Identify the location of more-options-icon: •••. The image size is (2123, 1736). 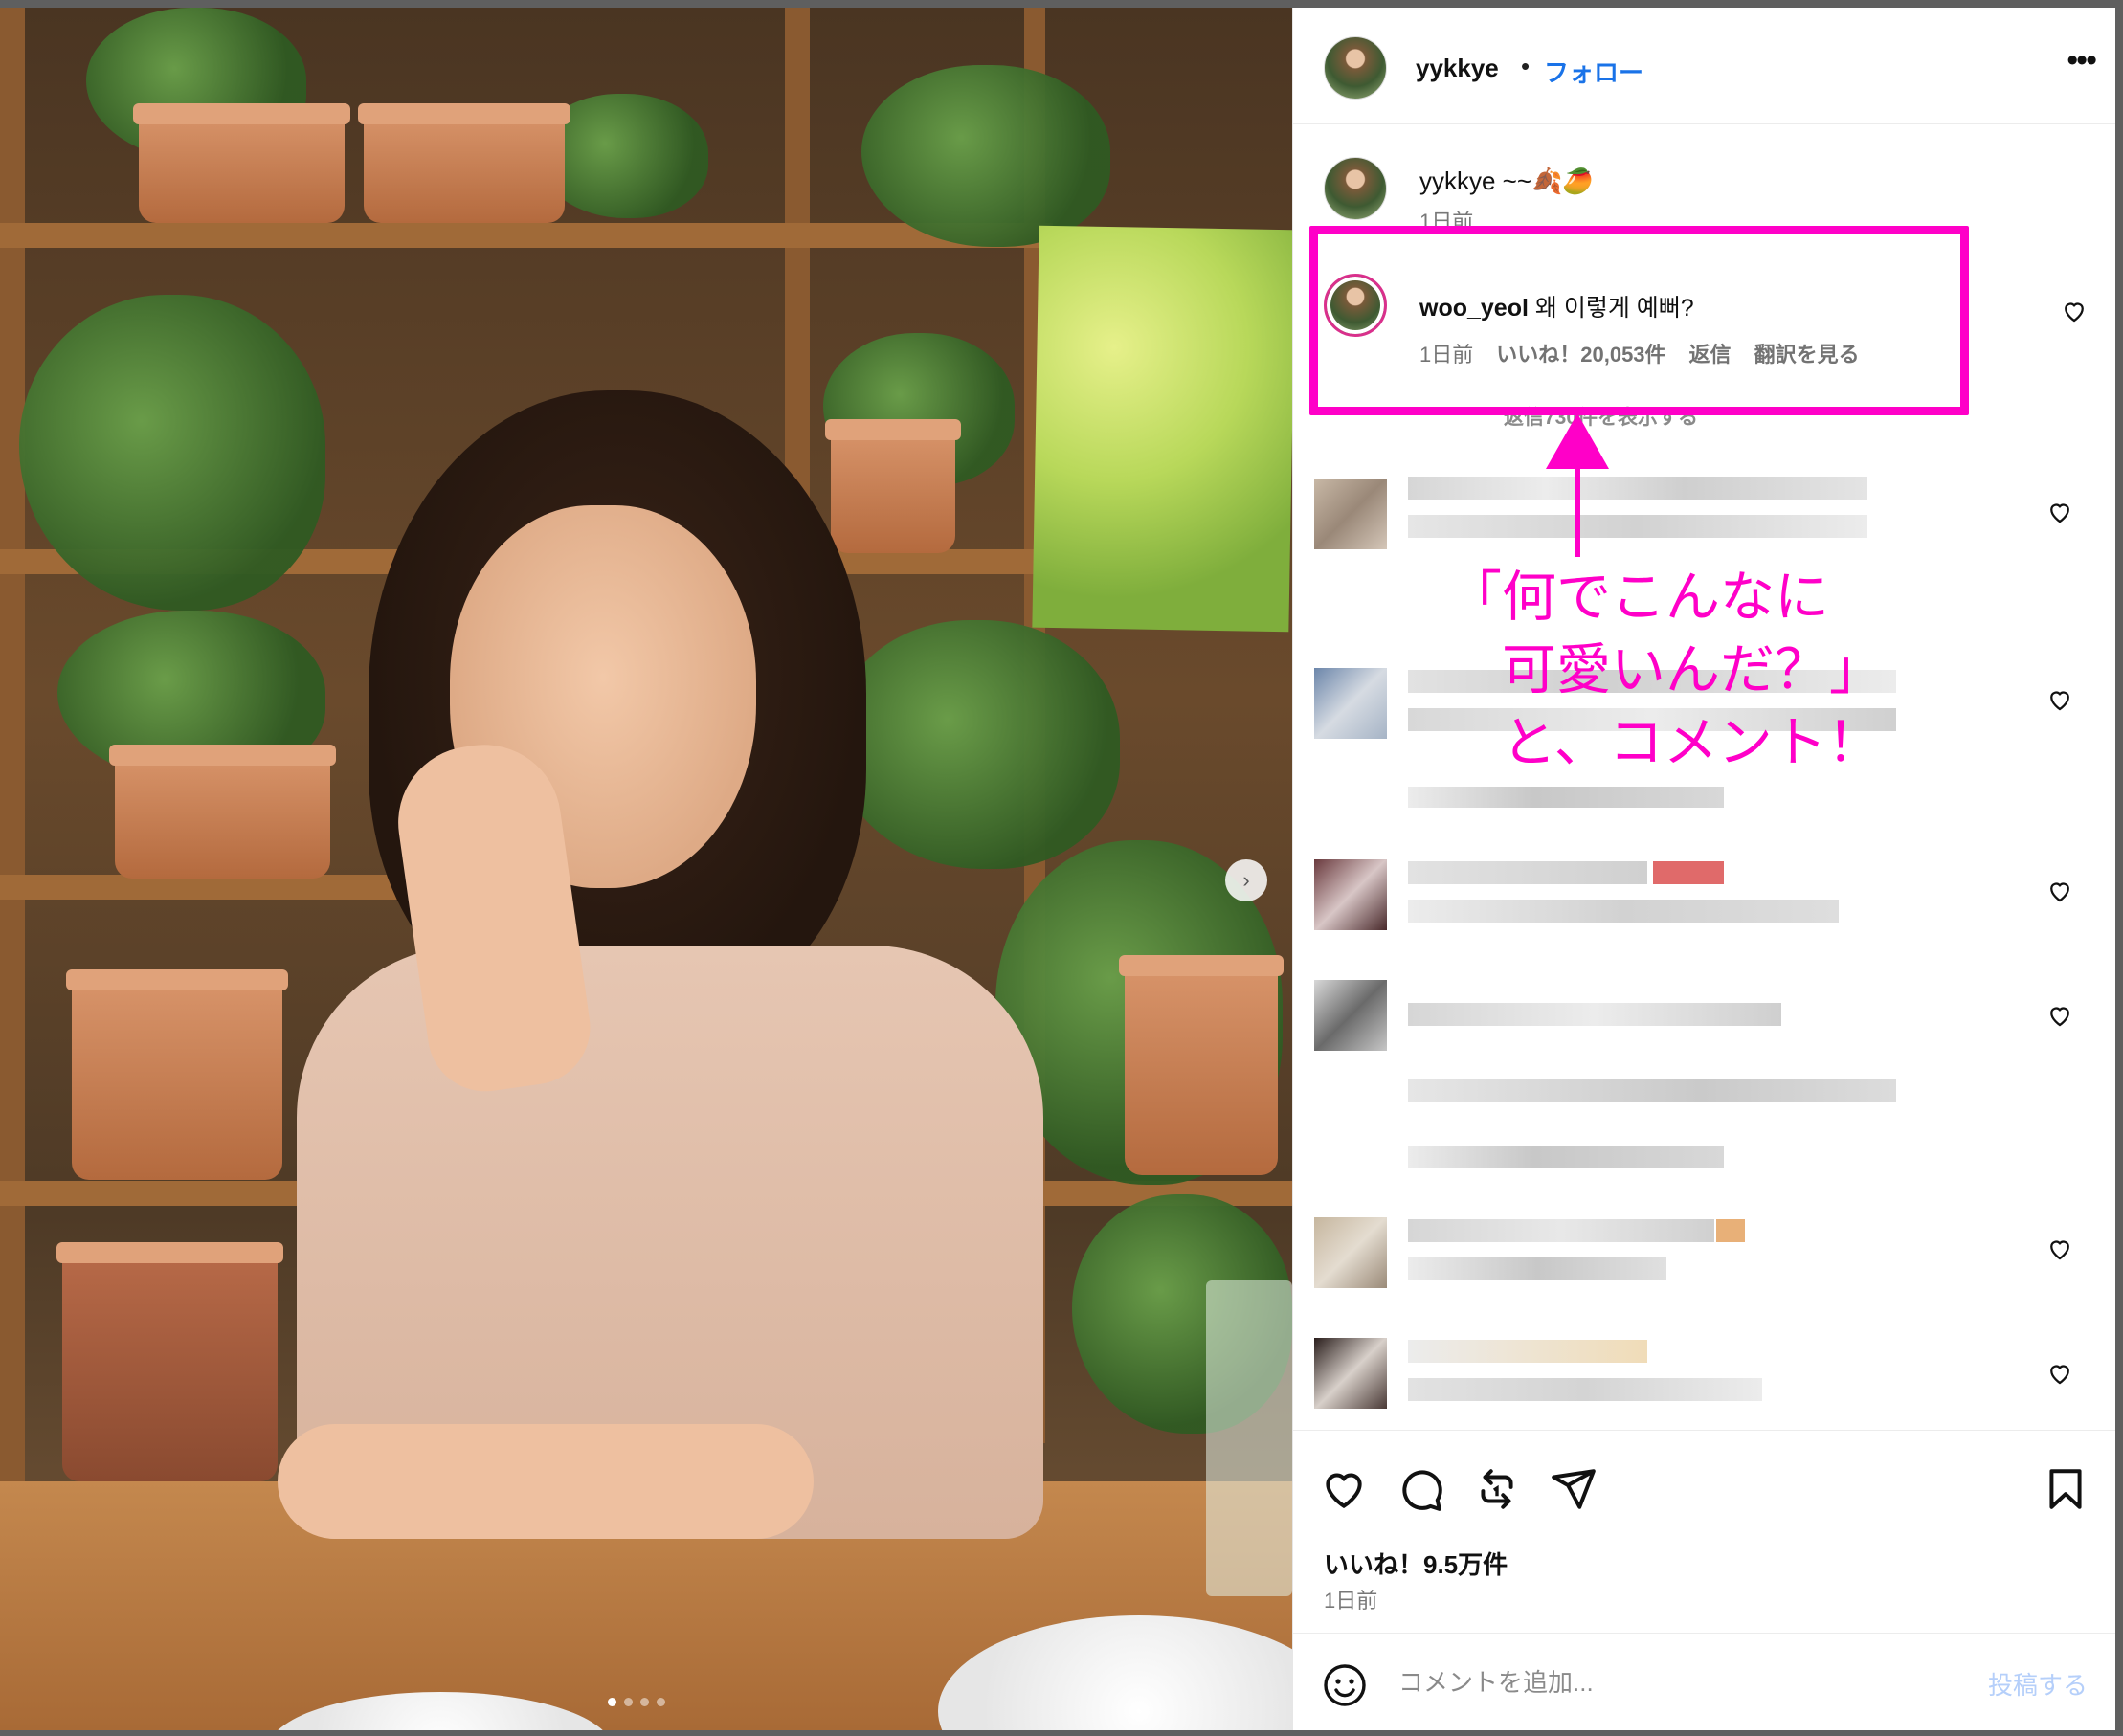
(2082, 60).